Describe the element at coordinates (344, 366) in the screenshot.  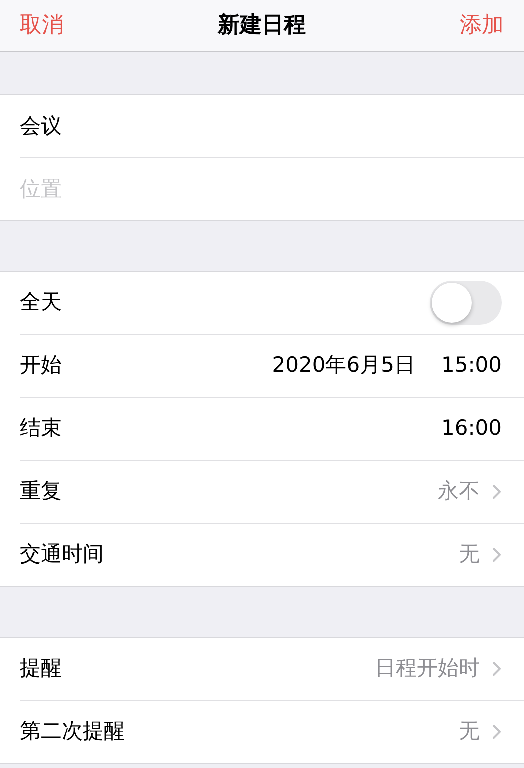
I see `date-value: 2020年6月5日` at that location.